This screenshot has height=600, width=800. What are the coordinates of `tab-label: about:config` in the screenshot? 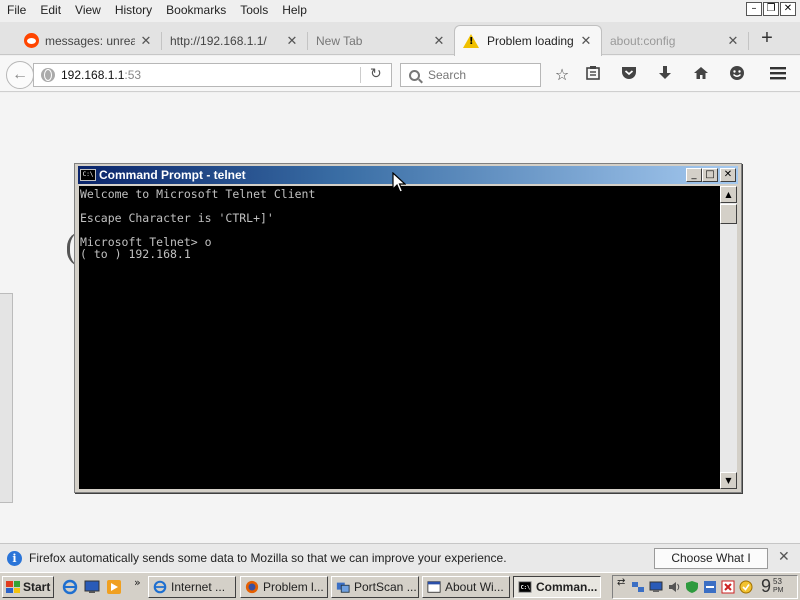 It's located at (643, 40).